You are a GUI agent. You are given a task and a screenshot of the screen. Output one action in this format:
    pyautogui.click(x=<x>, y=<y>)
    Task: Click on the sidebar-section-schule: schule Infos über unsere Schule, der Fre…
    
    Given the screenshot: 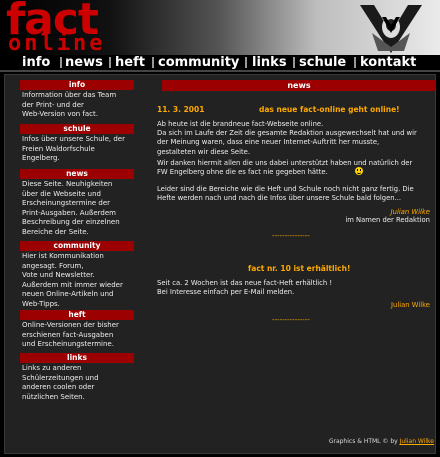 What is the action you would take?
    pyautogui.click(x=77, y=144)
    